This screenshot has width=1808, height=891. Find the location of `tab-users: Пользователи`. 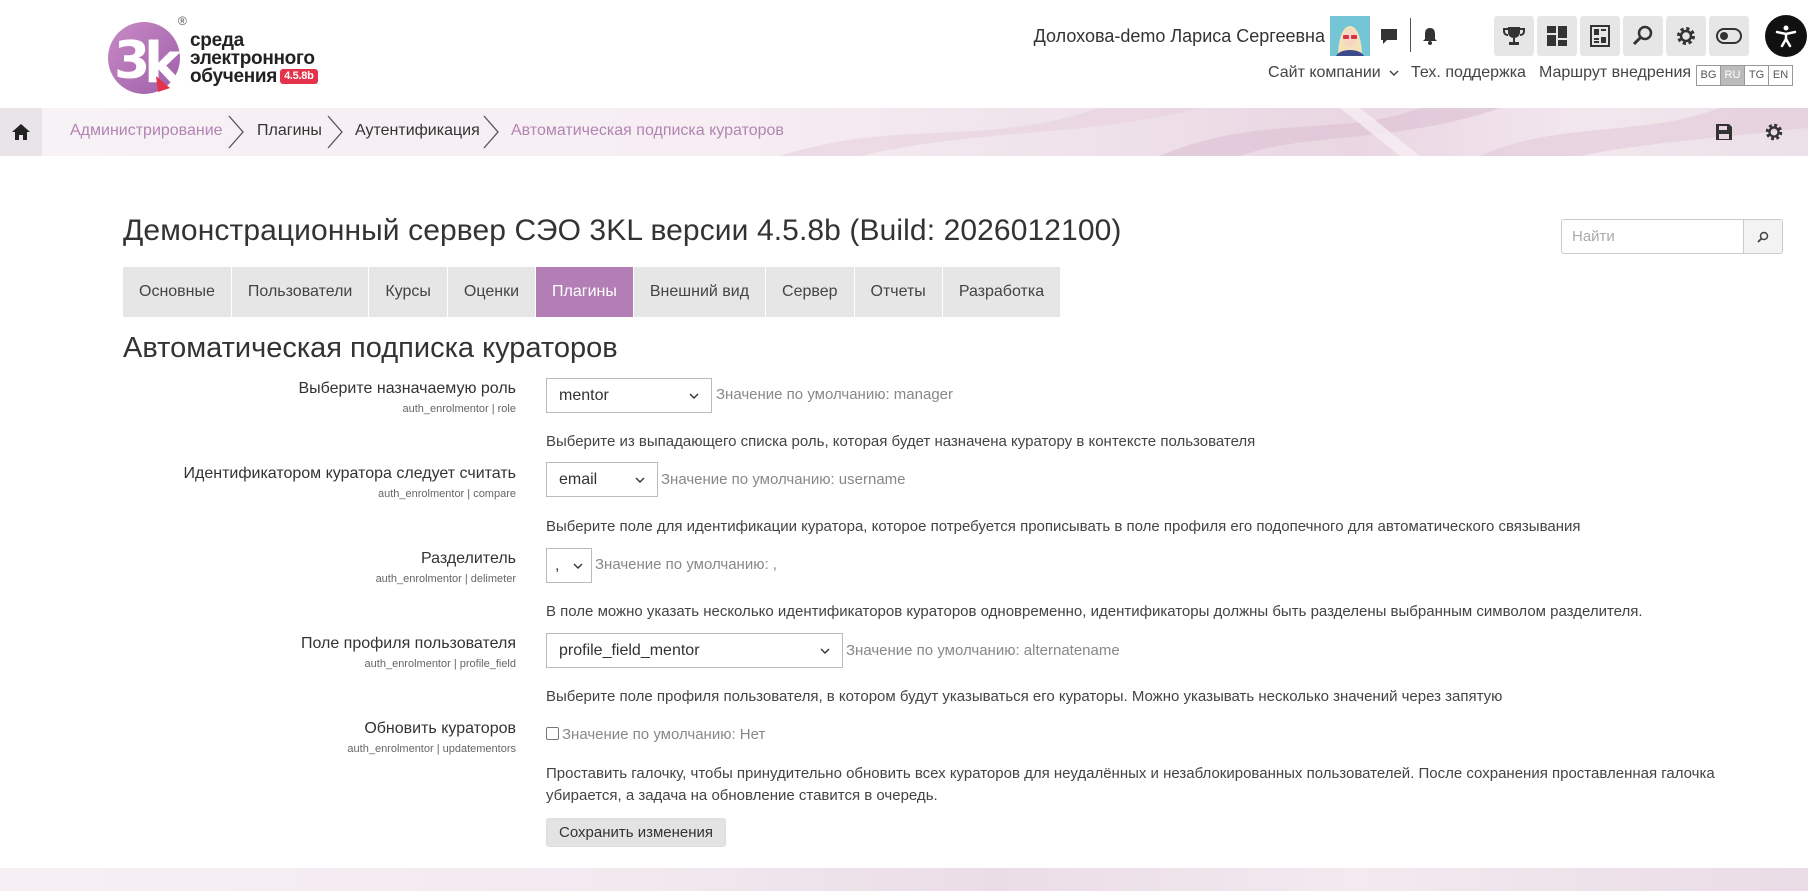

tab-users: Пользователи is located at coordinates (300, 292).